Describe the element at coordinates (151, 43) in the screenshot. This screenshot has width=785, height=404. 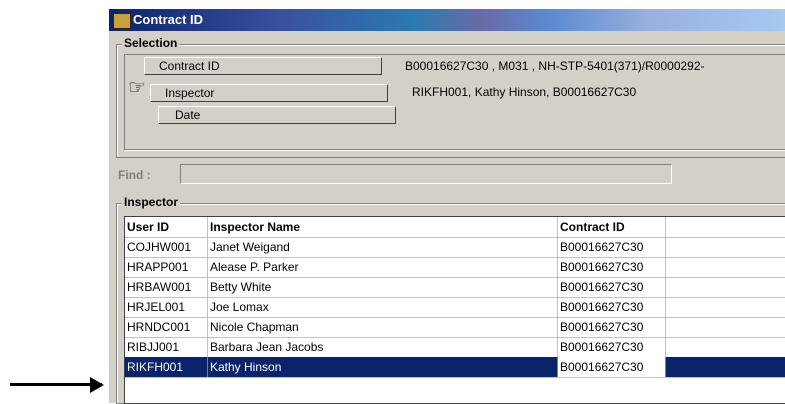
I see `selection-legend: Selection` at that location.